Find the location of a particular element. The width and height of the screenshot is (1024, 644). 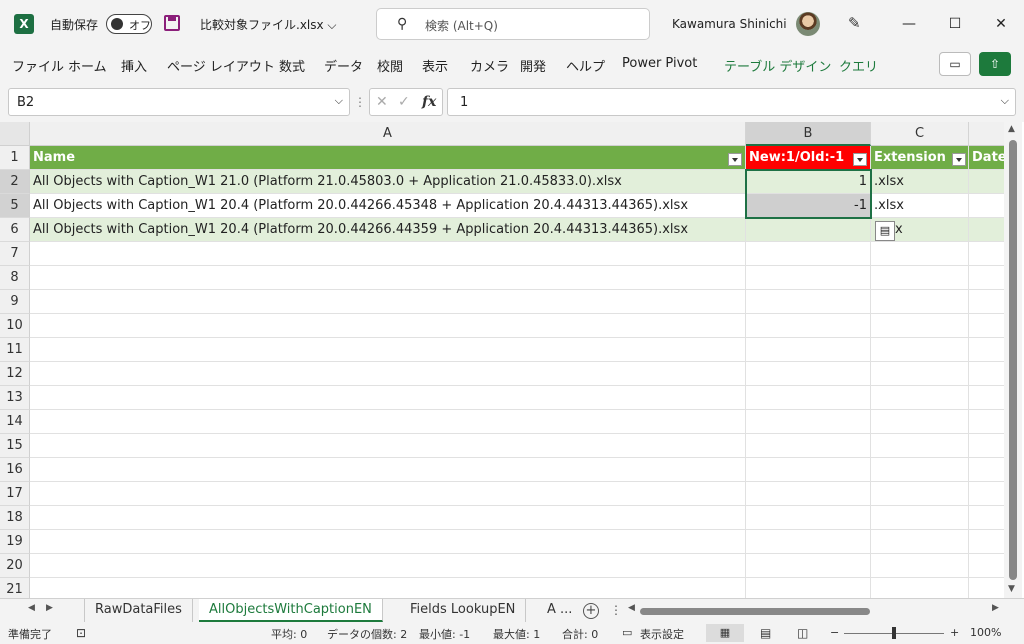

column-header-c: C is located at coordinates (920, 134).